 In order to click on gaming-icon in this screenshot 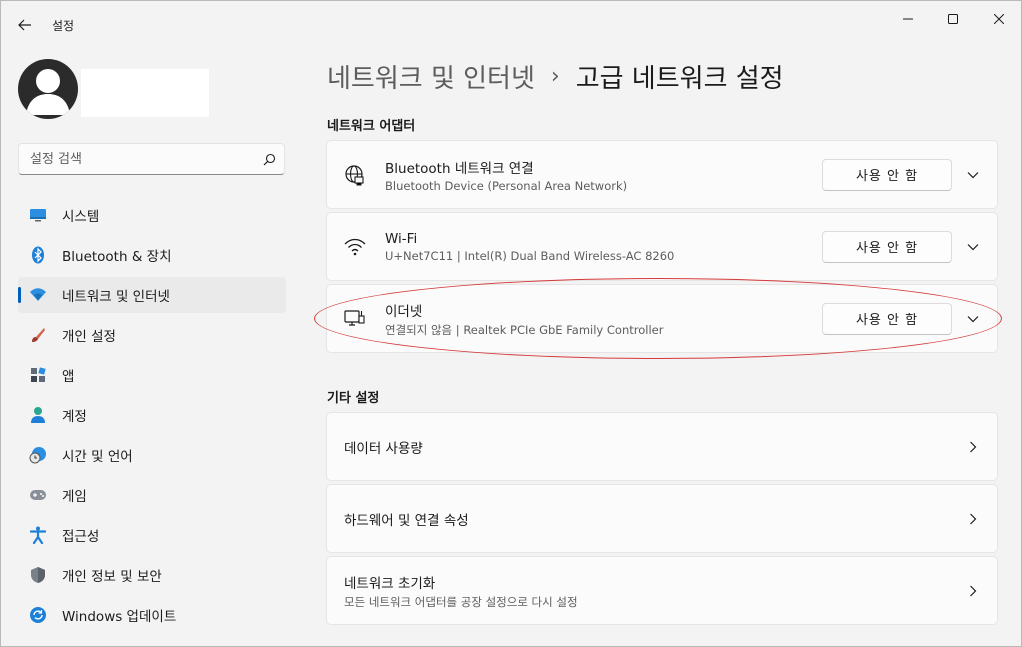, I will do `click(38, 495)`.